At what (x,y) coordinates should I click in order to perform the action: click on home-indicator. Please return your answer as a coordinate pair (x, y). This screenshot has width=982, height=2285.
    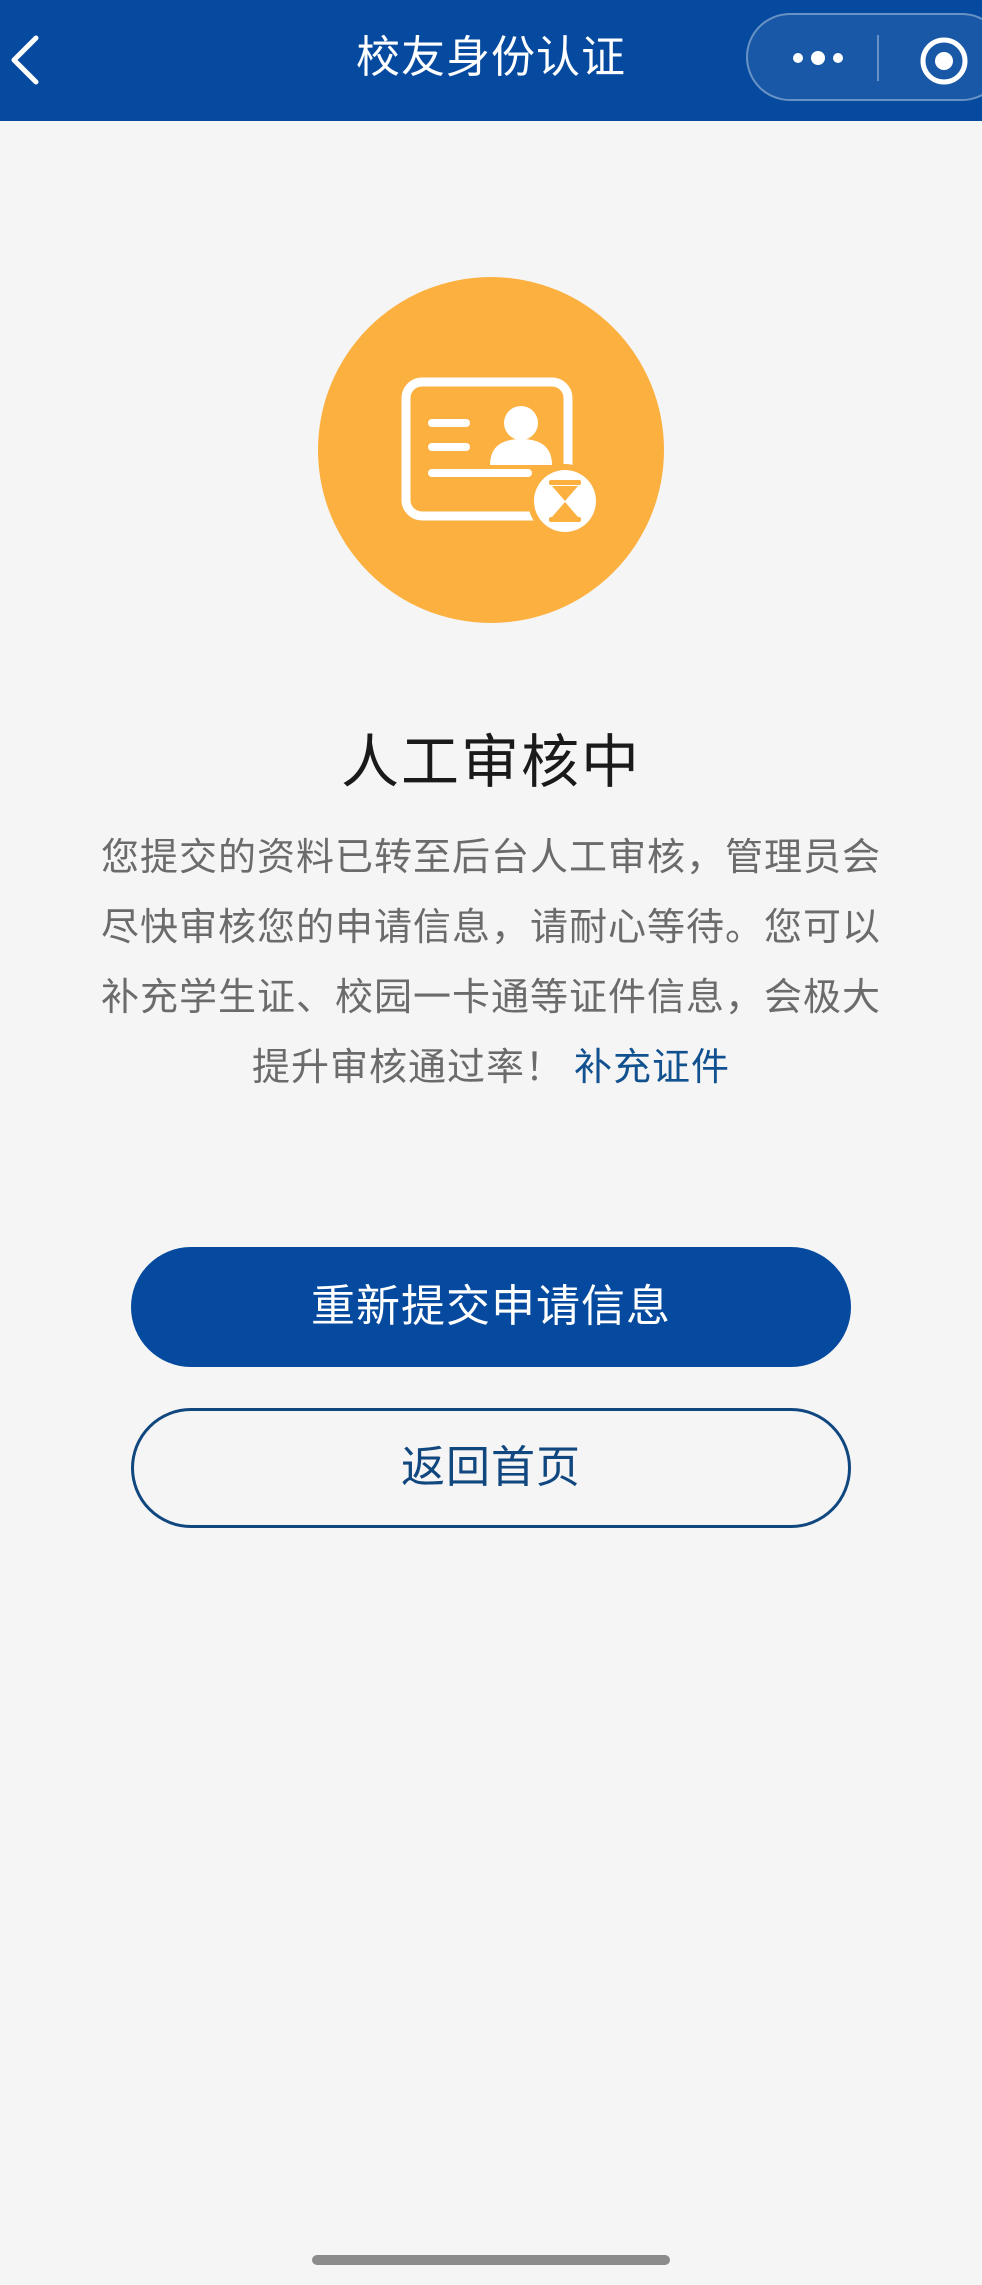
    Looking at the image, I should click on (491, 2260).